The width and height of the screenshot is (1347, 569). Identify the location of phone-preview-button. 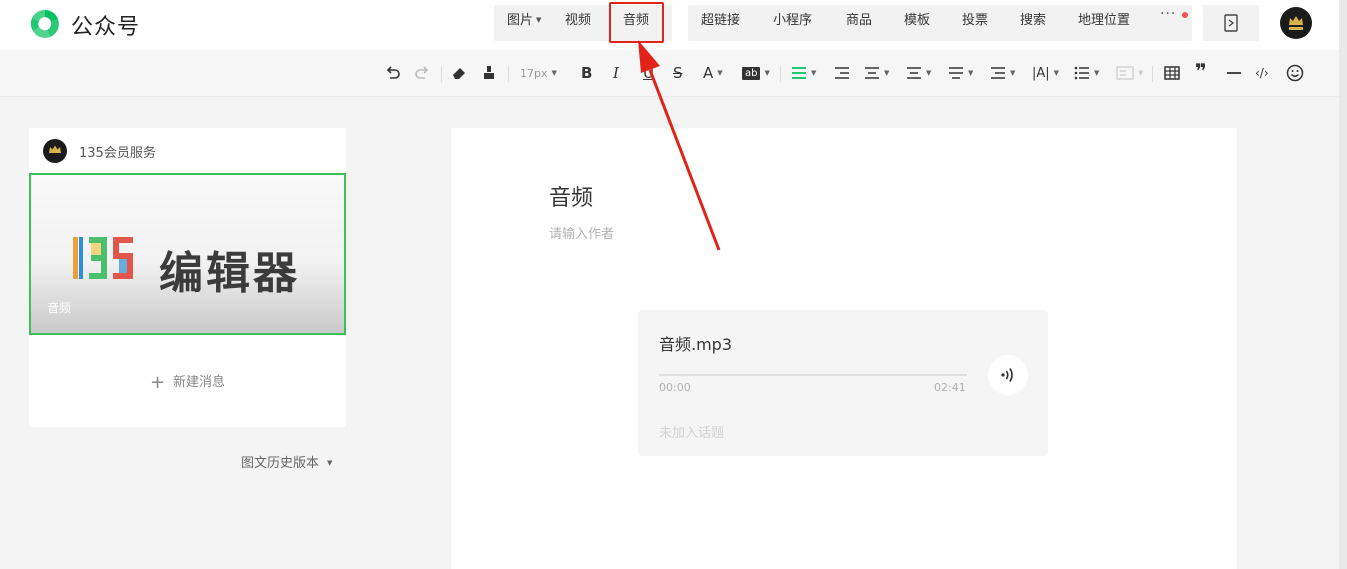
(1231, 23).